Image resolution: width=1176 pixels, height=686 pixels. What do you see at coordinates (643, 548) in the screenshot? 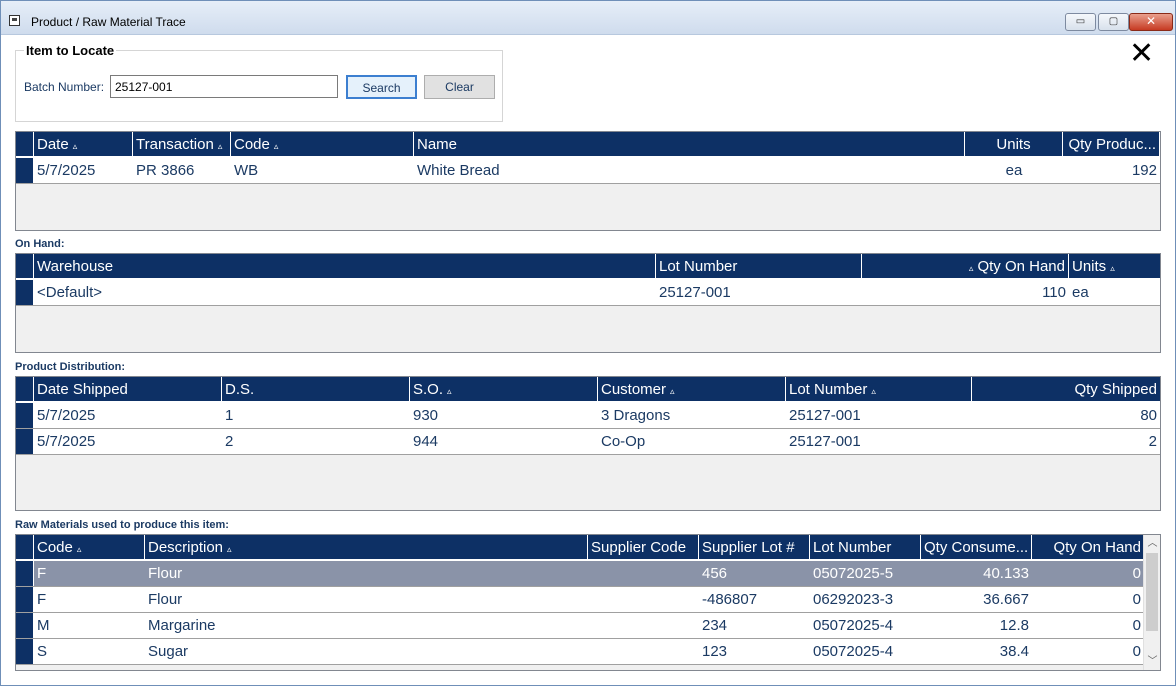
I see `column-header-supplier-code: Supplier Code` at bounding box center [643, 548].